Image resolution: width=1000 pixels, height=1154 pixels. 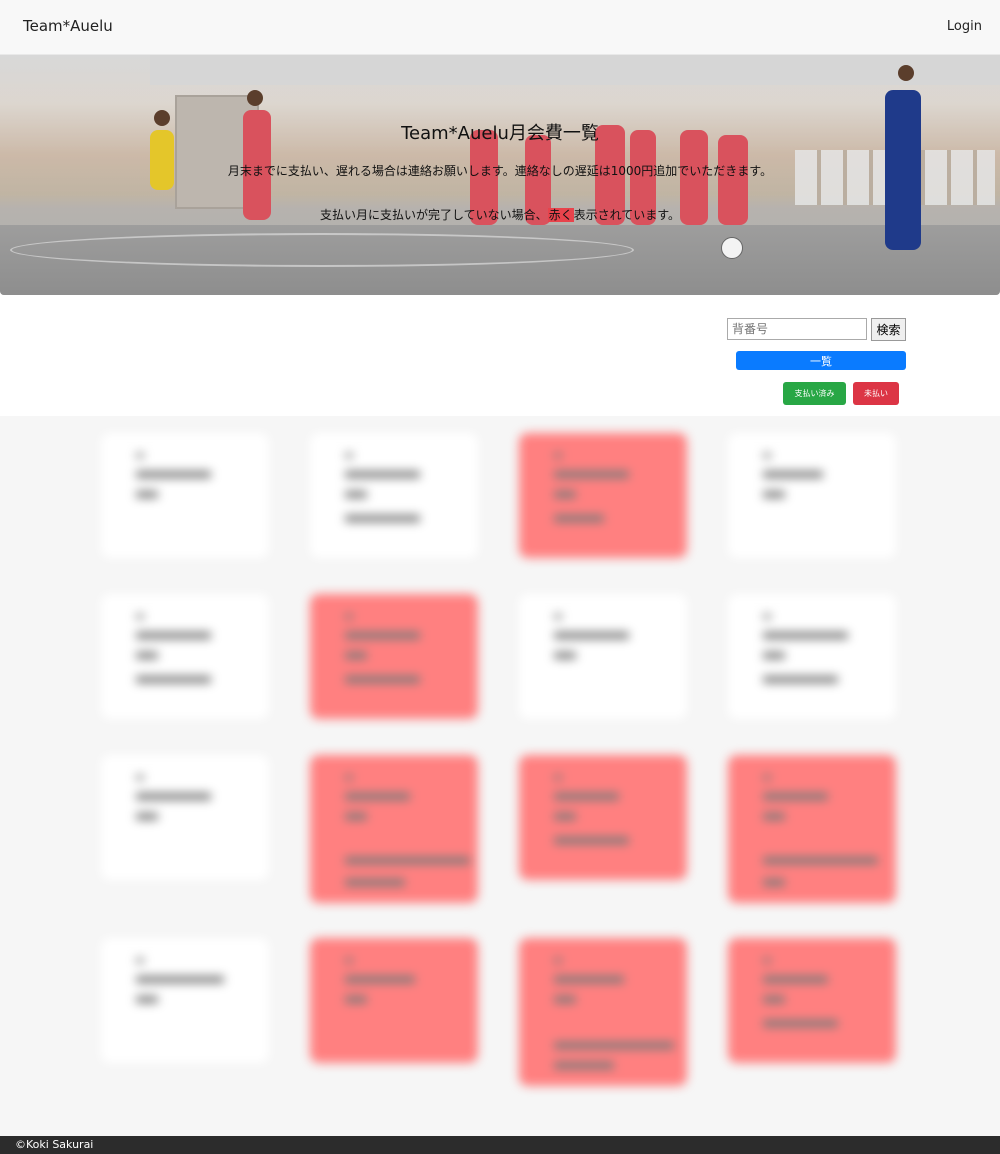 What do you see at coordinates (627, 215) in the screenshot?
I see `red-notice-text-after: 表示されています。` at bounding box center [627, 215].